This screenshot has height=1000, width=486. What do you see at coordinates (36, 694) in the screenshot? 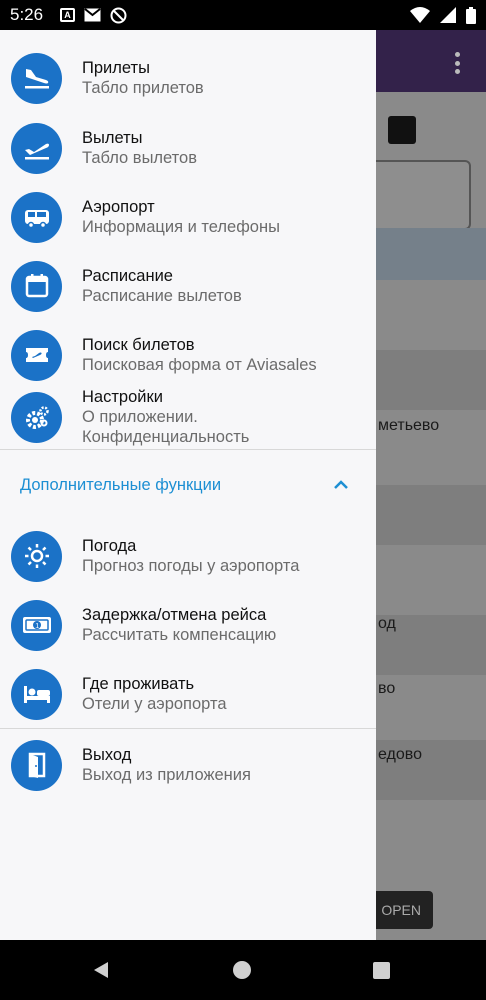
I see `bed-icon` at bounding box center [36, 694].